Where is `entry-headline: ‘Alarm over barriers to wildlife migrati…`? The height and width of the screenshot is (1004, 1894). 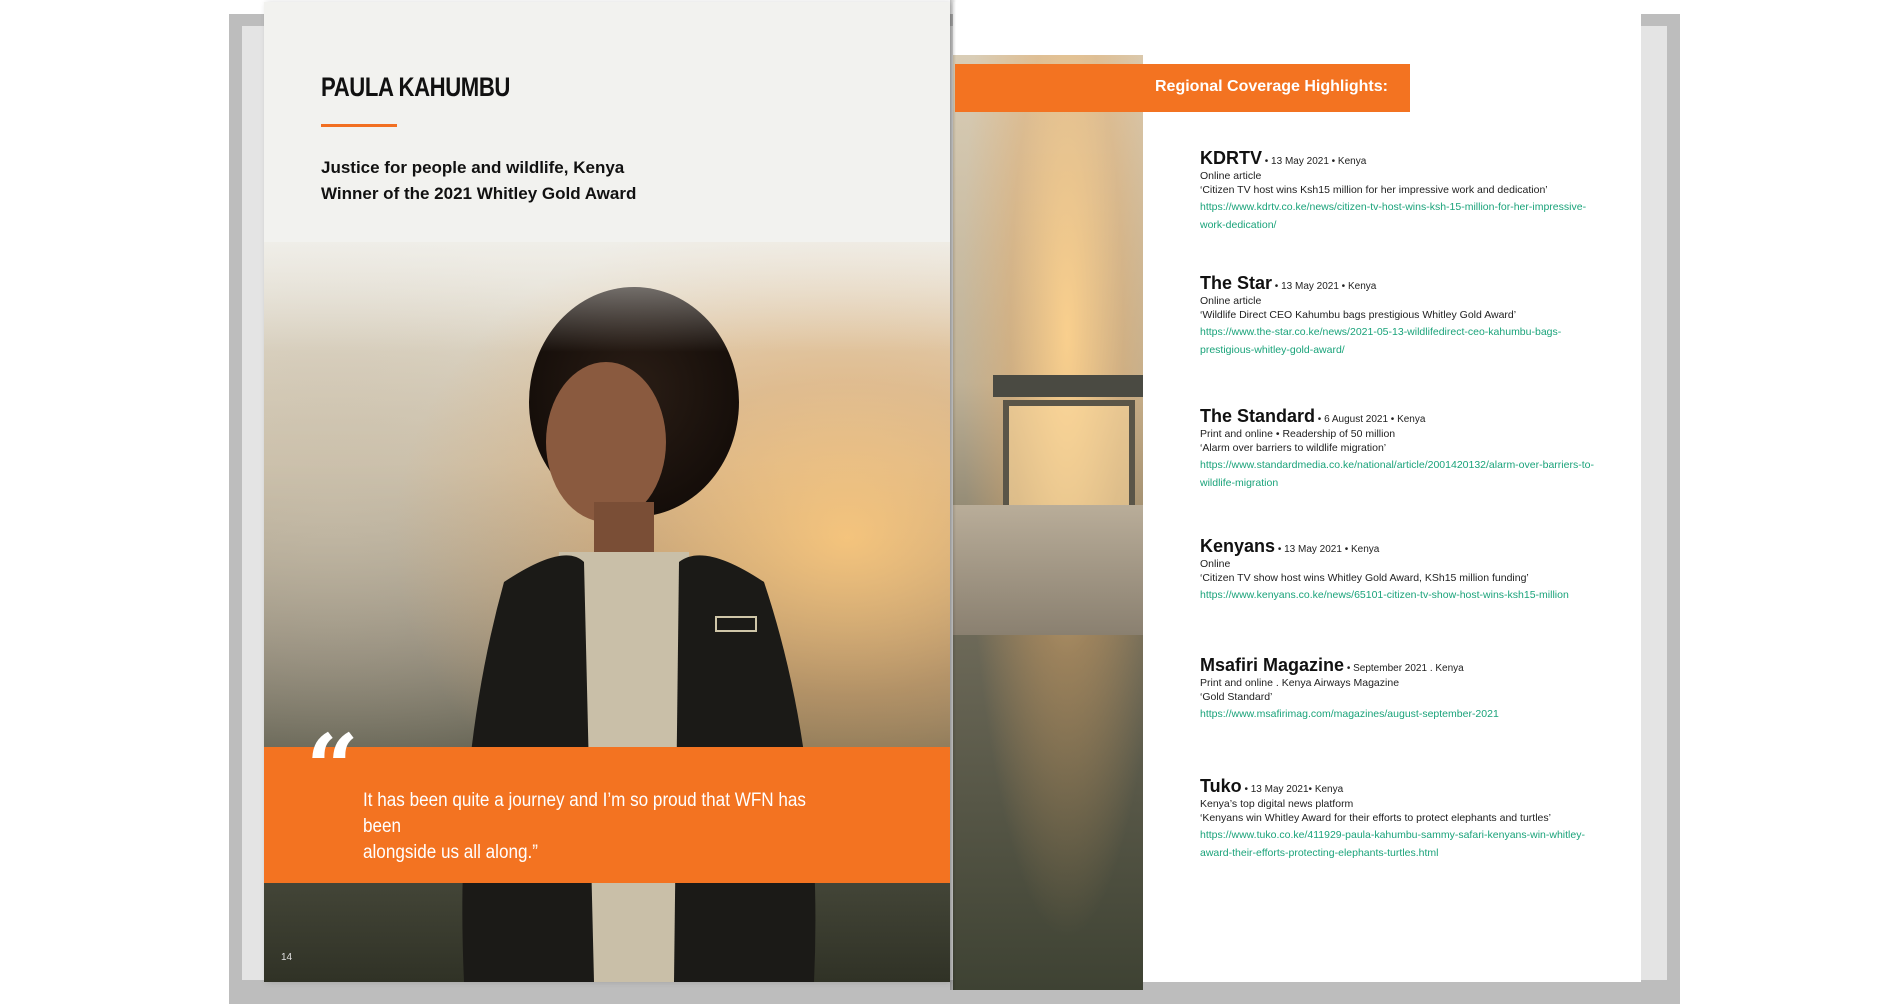
entry-headline: ‘Alarm over barriers to wildlife migrati… is located at coordinates (1293, 448).